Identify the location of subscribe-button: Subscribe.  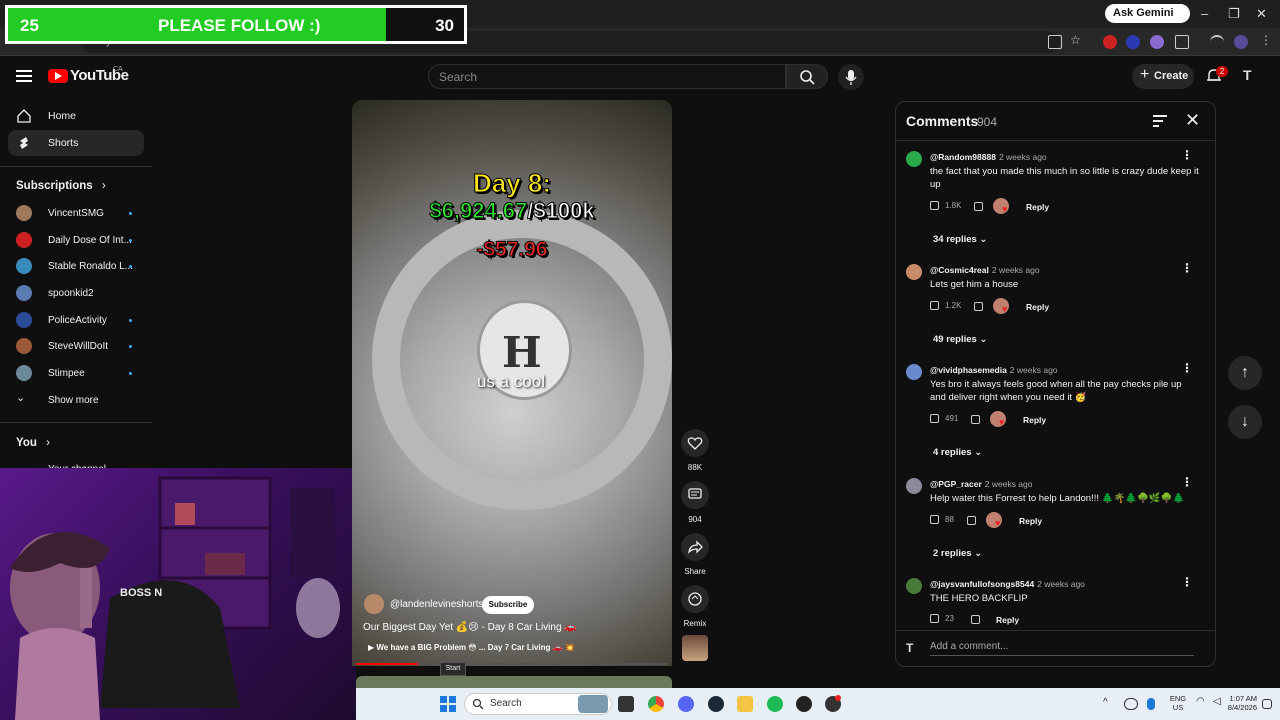
(508, 605).